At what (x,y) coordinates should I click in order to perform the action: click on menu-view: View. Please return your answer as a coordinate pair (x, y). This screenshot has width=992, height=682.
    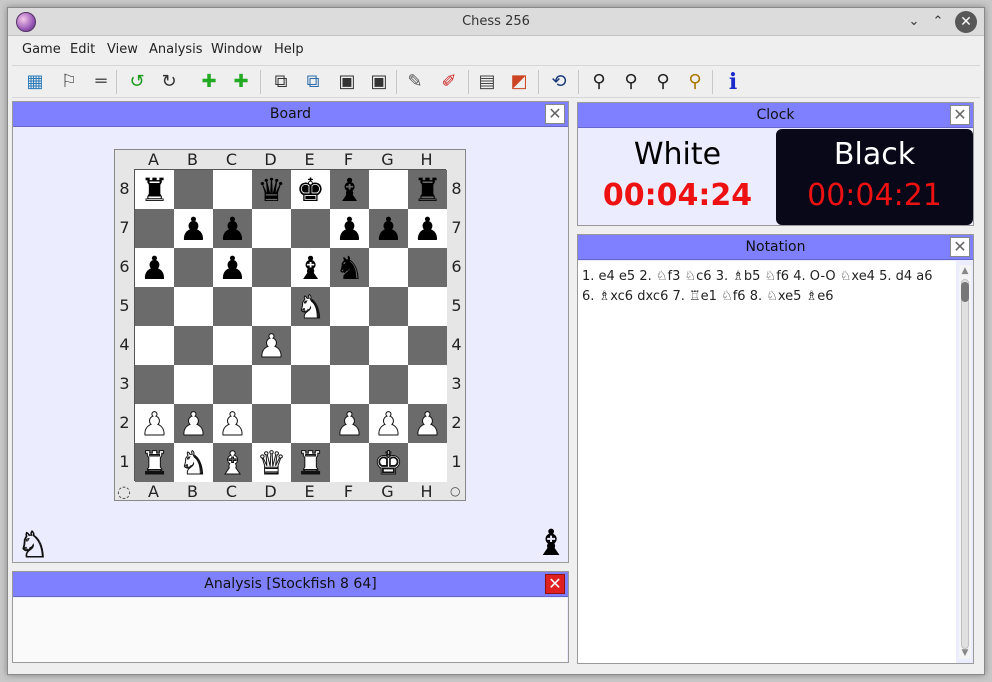
    Looking at the image, I should click on (122, 49).